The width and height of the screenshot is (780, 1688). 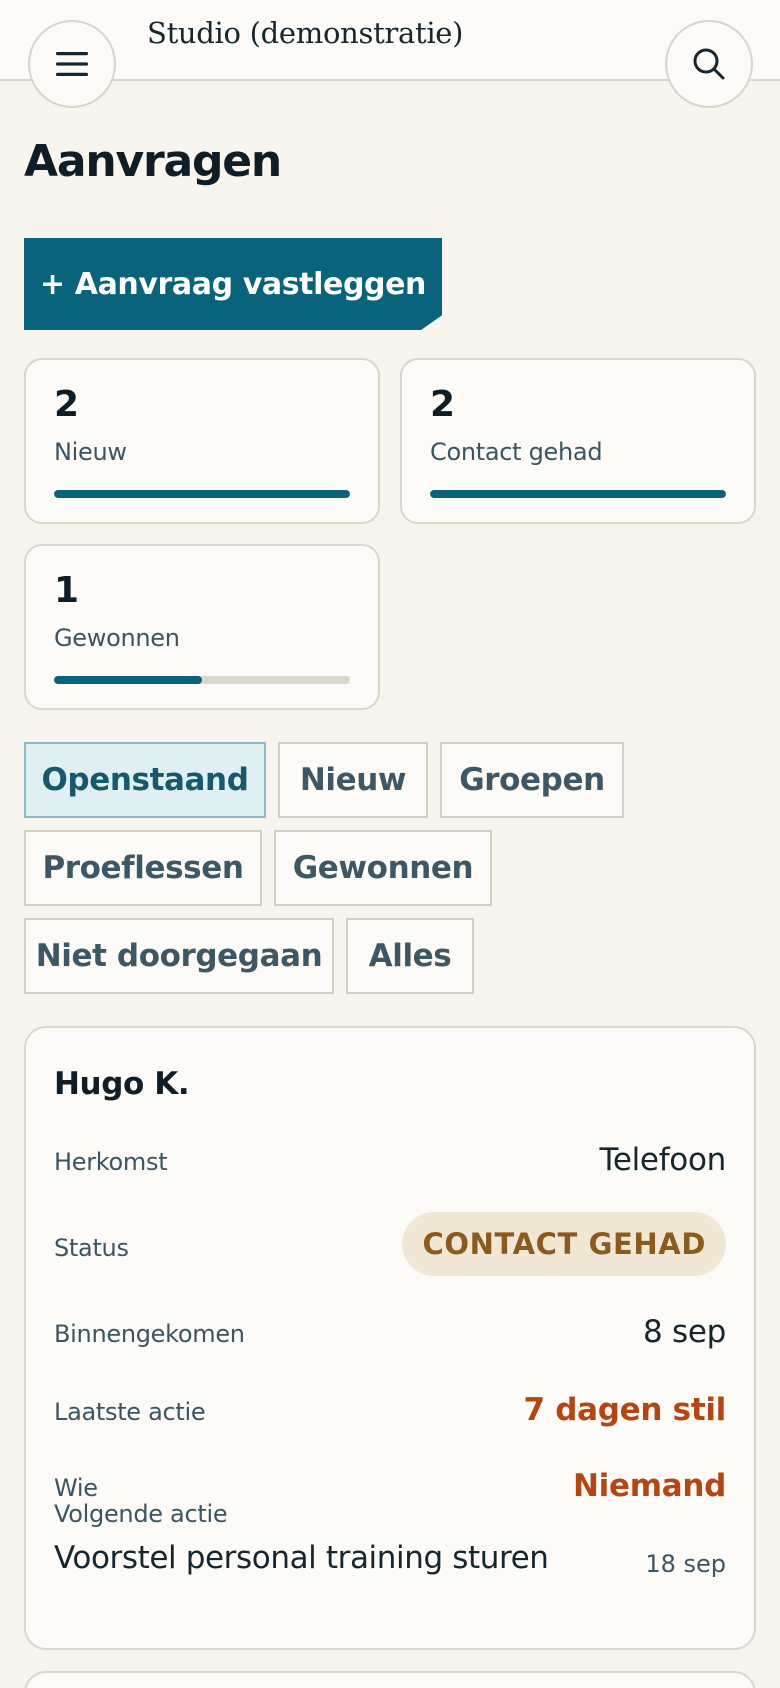 I want to click on page-title: Aanvragen, so click(x=153, y=161).